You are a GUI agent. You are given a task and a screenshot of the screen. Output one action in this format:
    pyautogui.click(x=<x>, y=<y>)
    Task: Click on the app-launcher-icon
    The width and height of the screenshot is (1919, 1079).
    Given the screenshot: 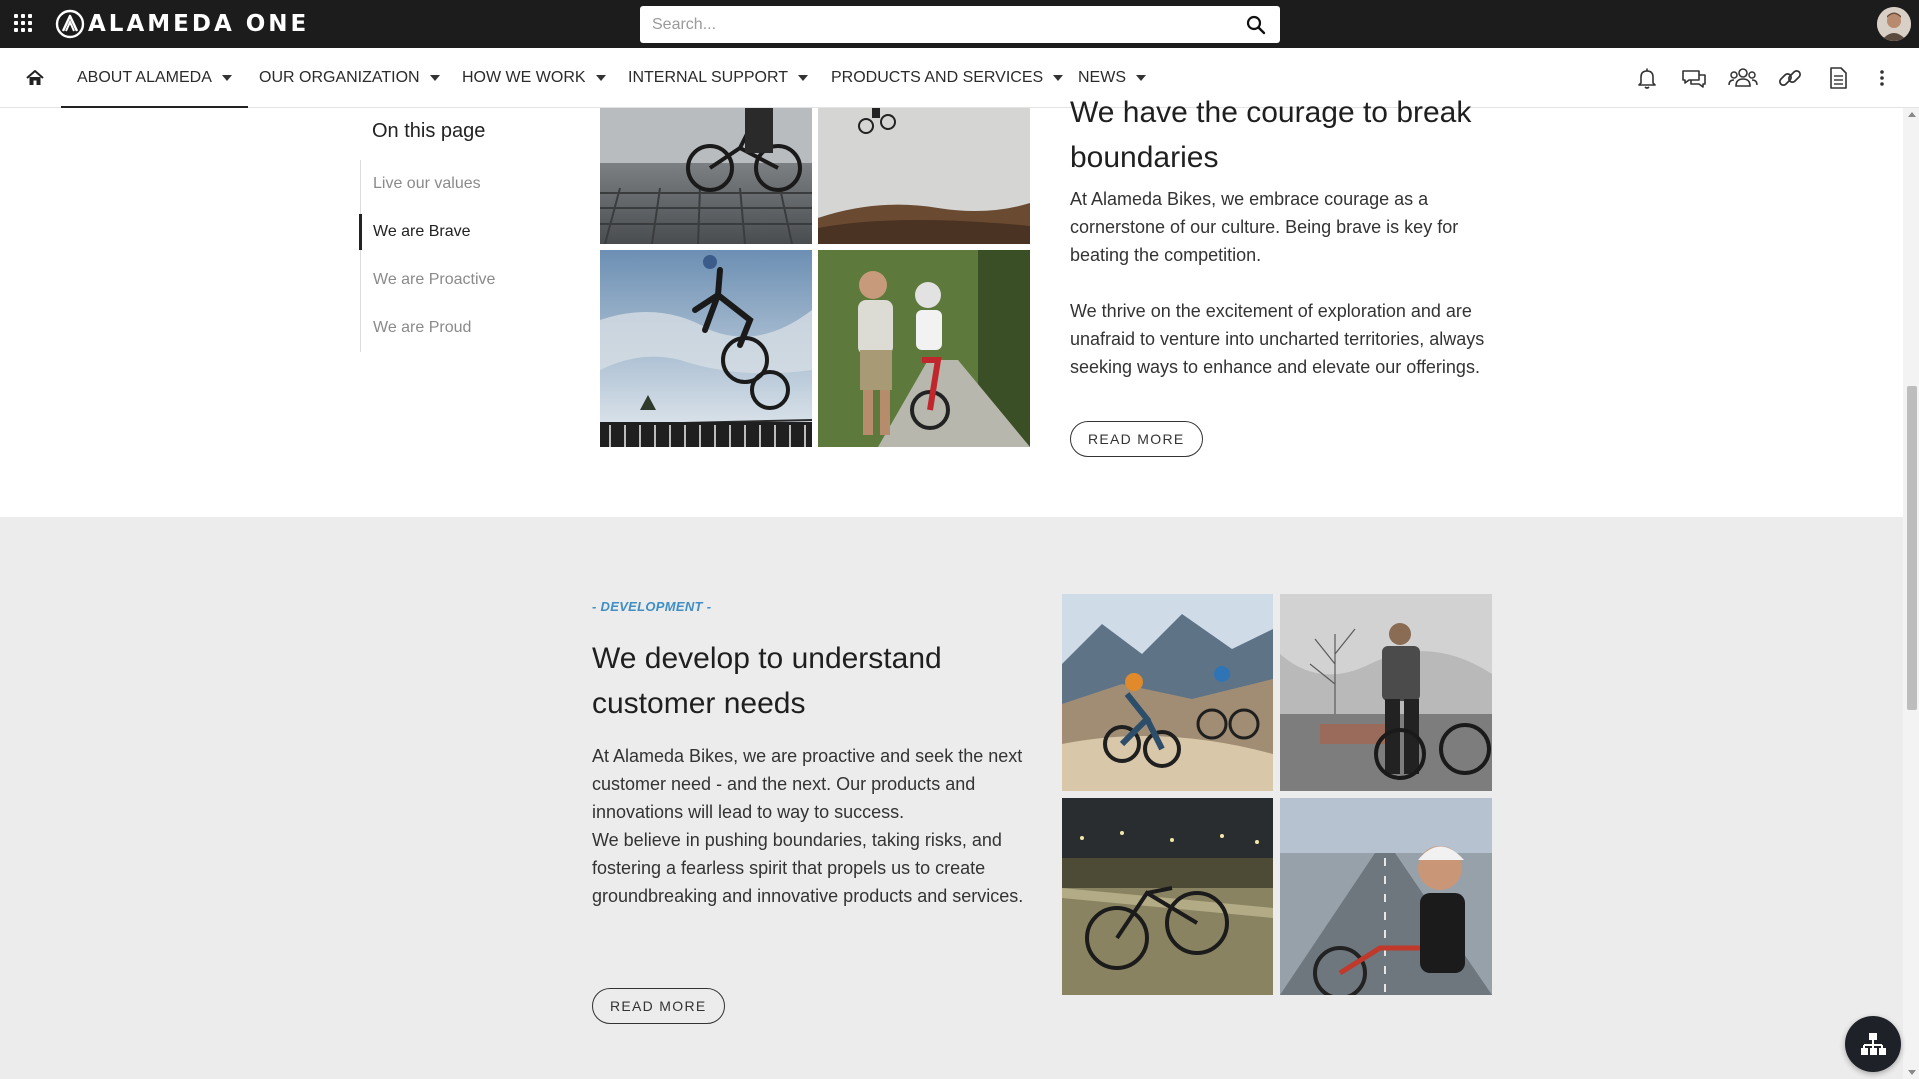 What is the action you would take?
    pyautogui.click(x=23, y=23)
    